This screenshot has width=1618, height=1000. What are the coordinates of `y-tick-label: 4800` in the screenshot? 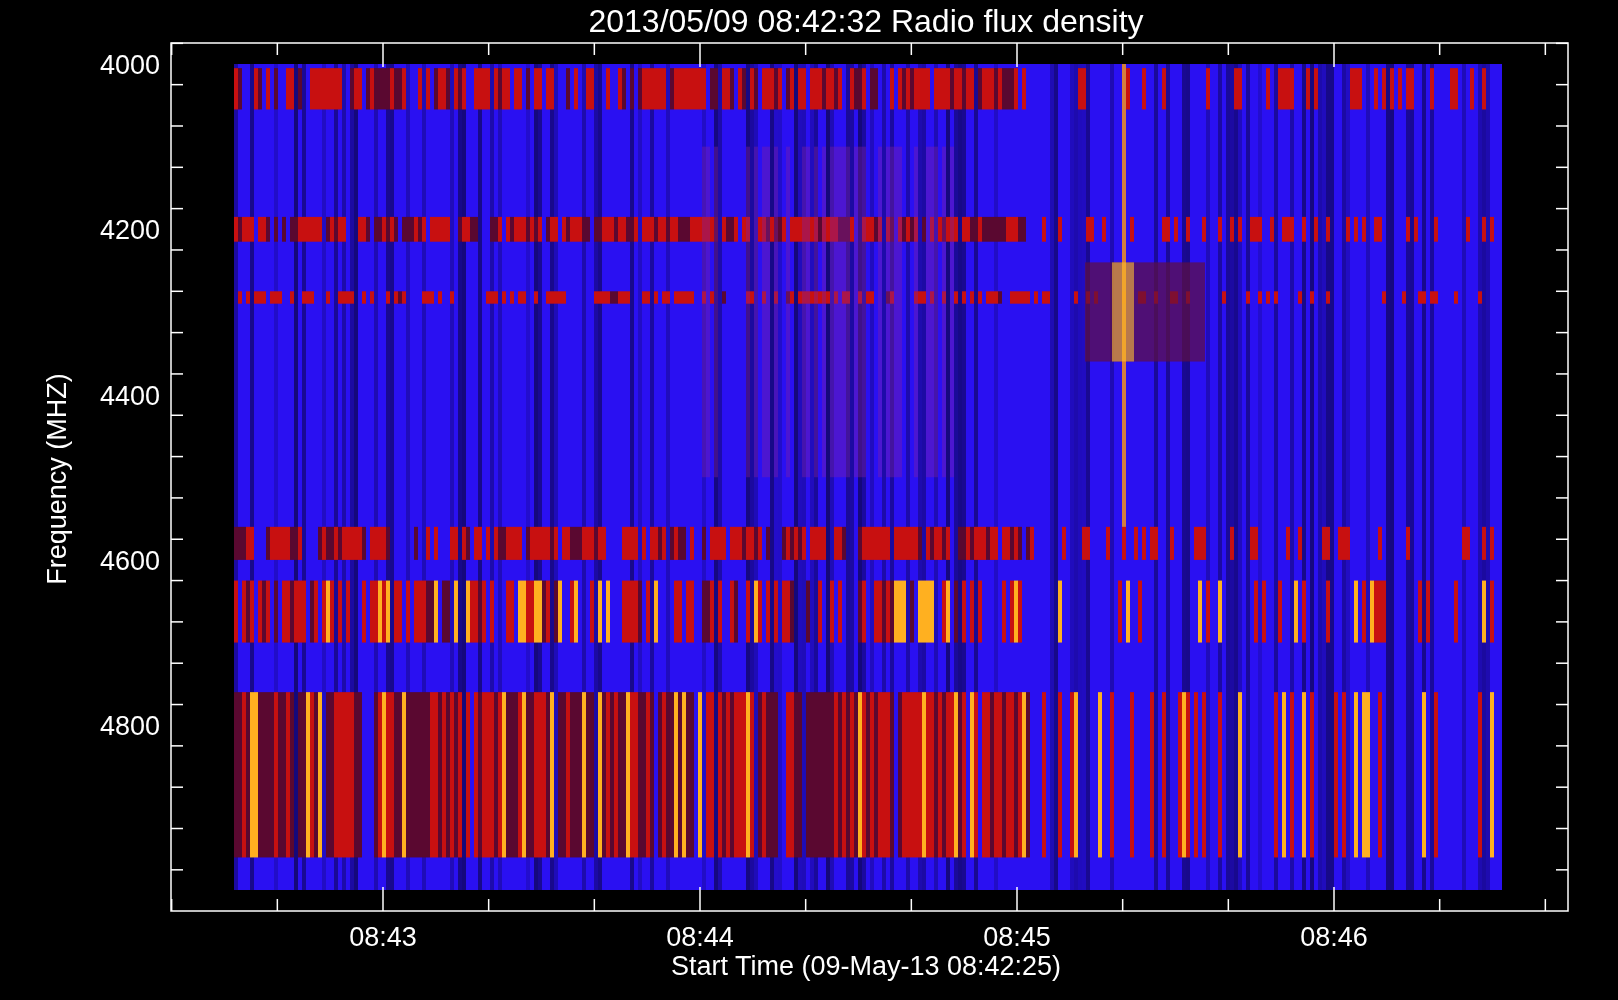 It's located at (129, 726).